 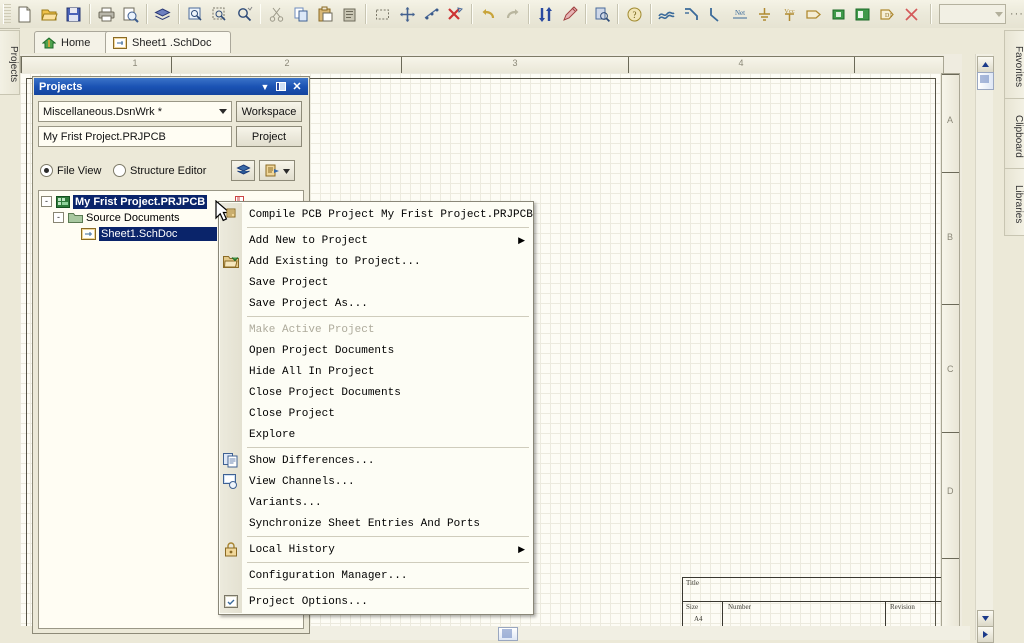 What do you see at coordinates (350, 14) in the screenshot?
I see `paste-special-icon` at bounding box center [350, 14].